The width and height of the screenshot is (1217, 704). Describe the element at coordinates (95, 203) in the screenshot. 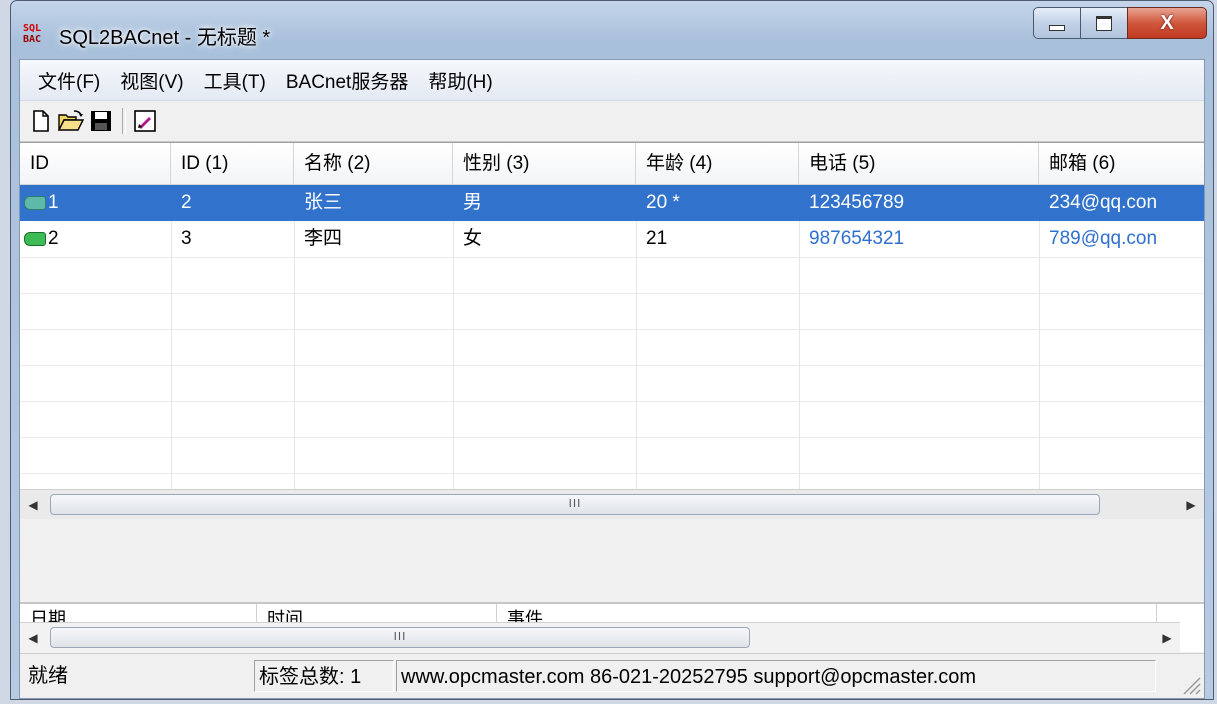

I see `cell-id: 1` at that location.